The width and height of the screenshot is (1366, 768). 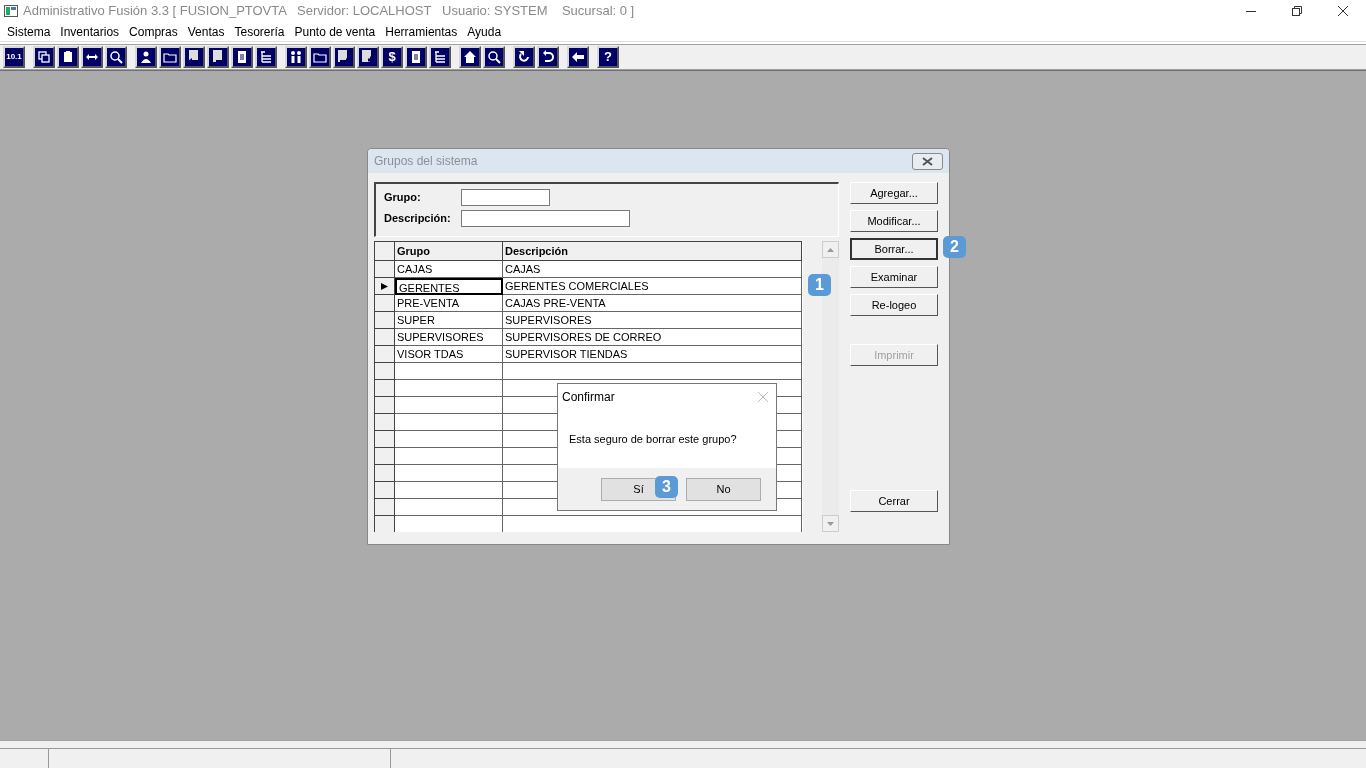 I want to click on table-cell: SUPER, so click(x=449, y=320).